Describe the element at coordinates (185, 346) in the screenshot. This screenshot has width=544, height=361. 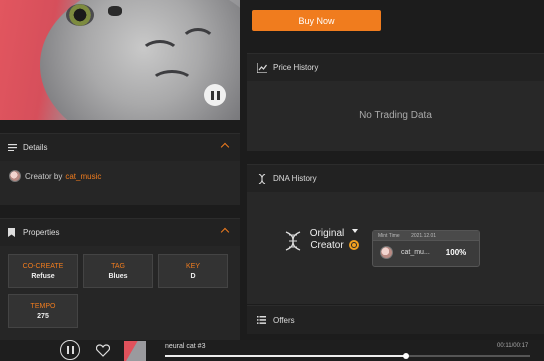
I see `track-title: neural cat #3` at that location.